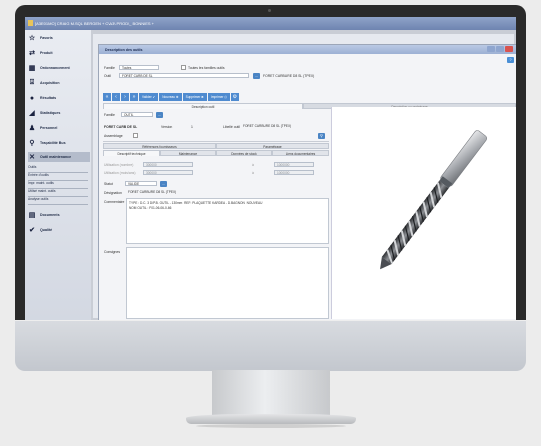 This screenshot has width=541, height=446. Describe the element at coordinates (135, 135) in the screenshot. I see `assemblage-checkbox` at that location.